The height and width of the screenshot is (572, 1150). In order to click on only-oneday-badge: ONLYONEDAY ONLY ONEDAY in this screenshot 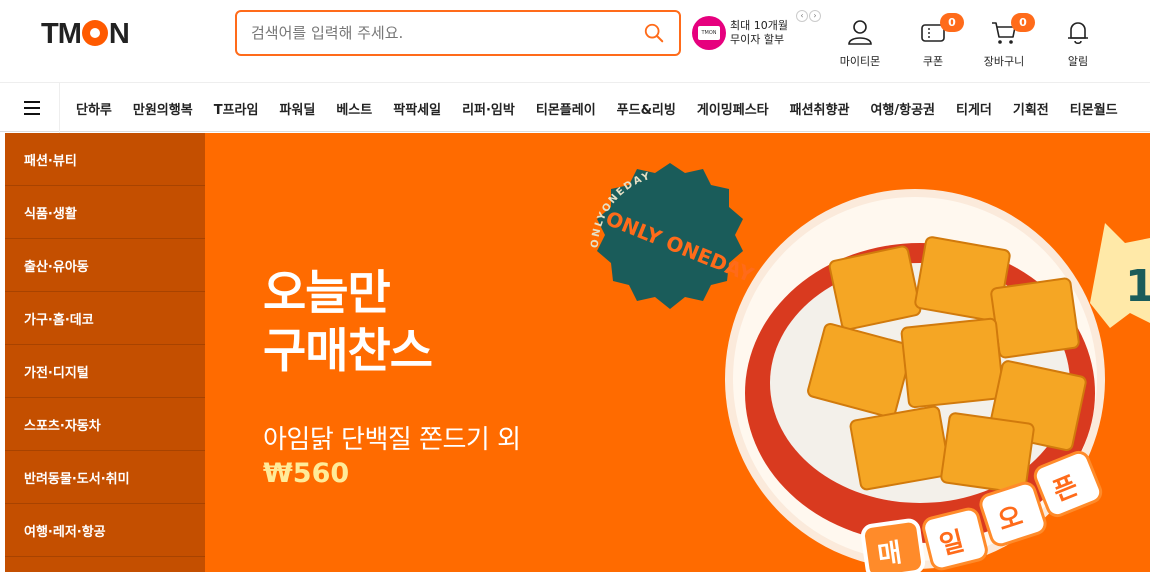, I will do `click(673, 236)`.